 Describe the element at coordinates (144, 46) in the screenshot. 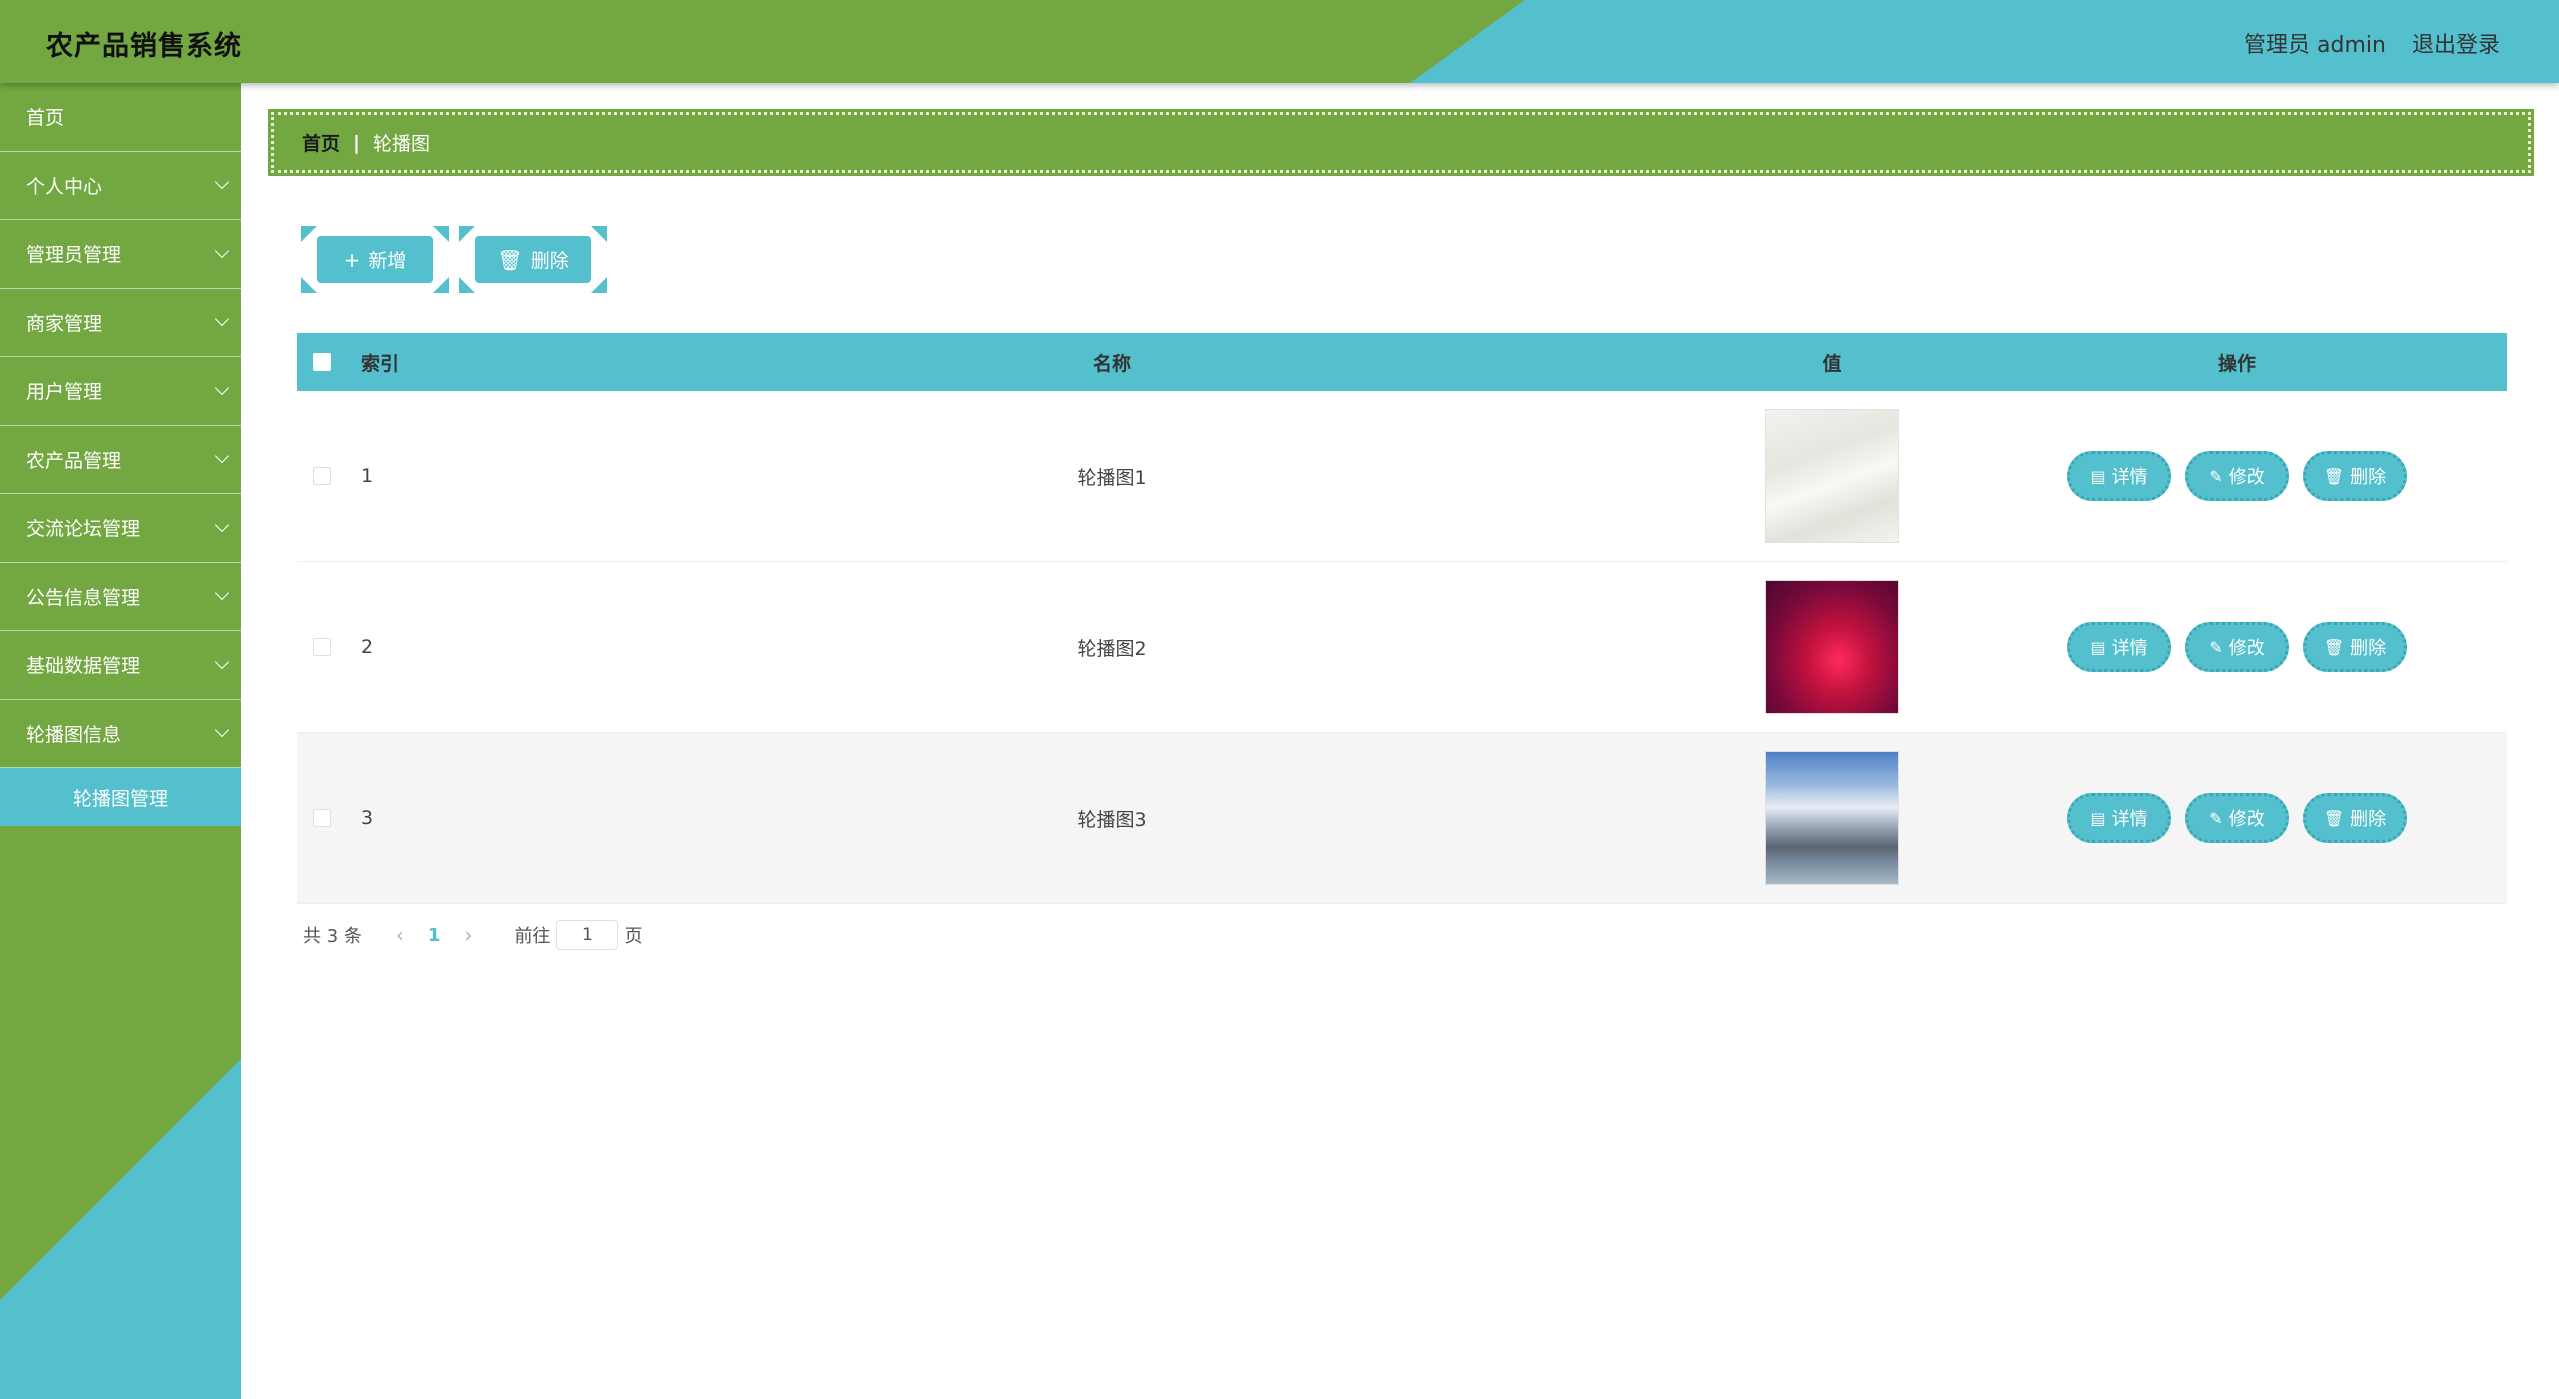

I see `app-title: 农产品销售系统` at that location.